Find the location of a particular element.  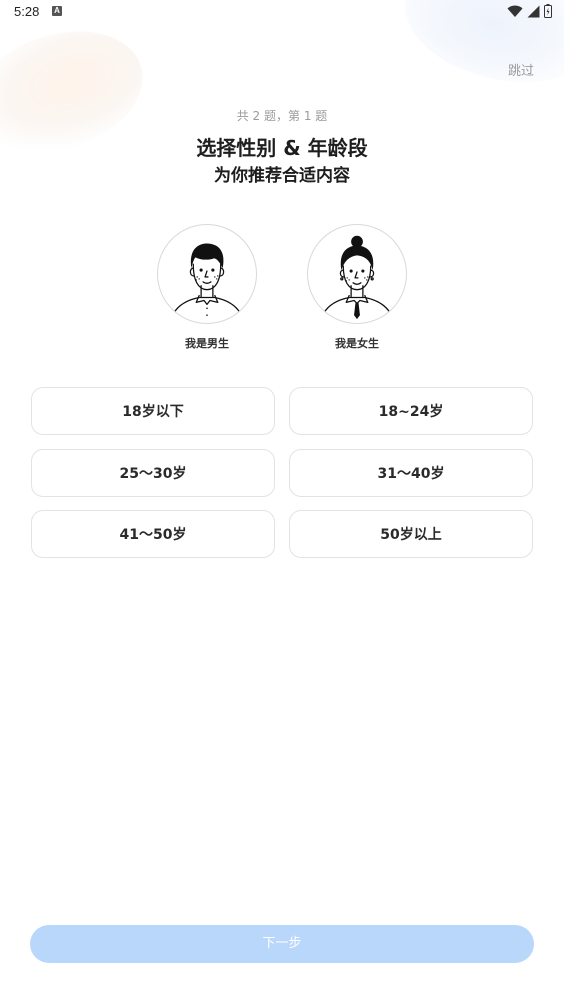

gender-option-male: 我是男生 is located at coordinates (207, 287).